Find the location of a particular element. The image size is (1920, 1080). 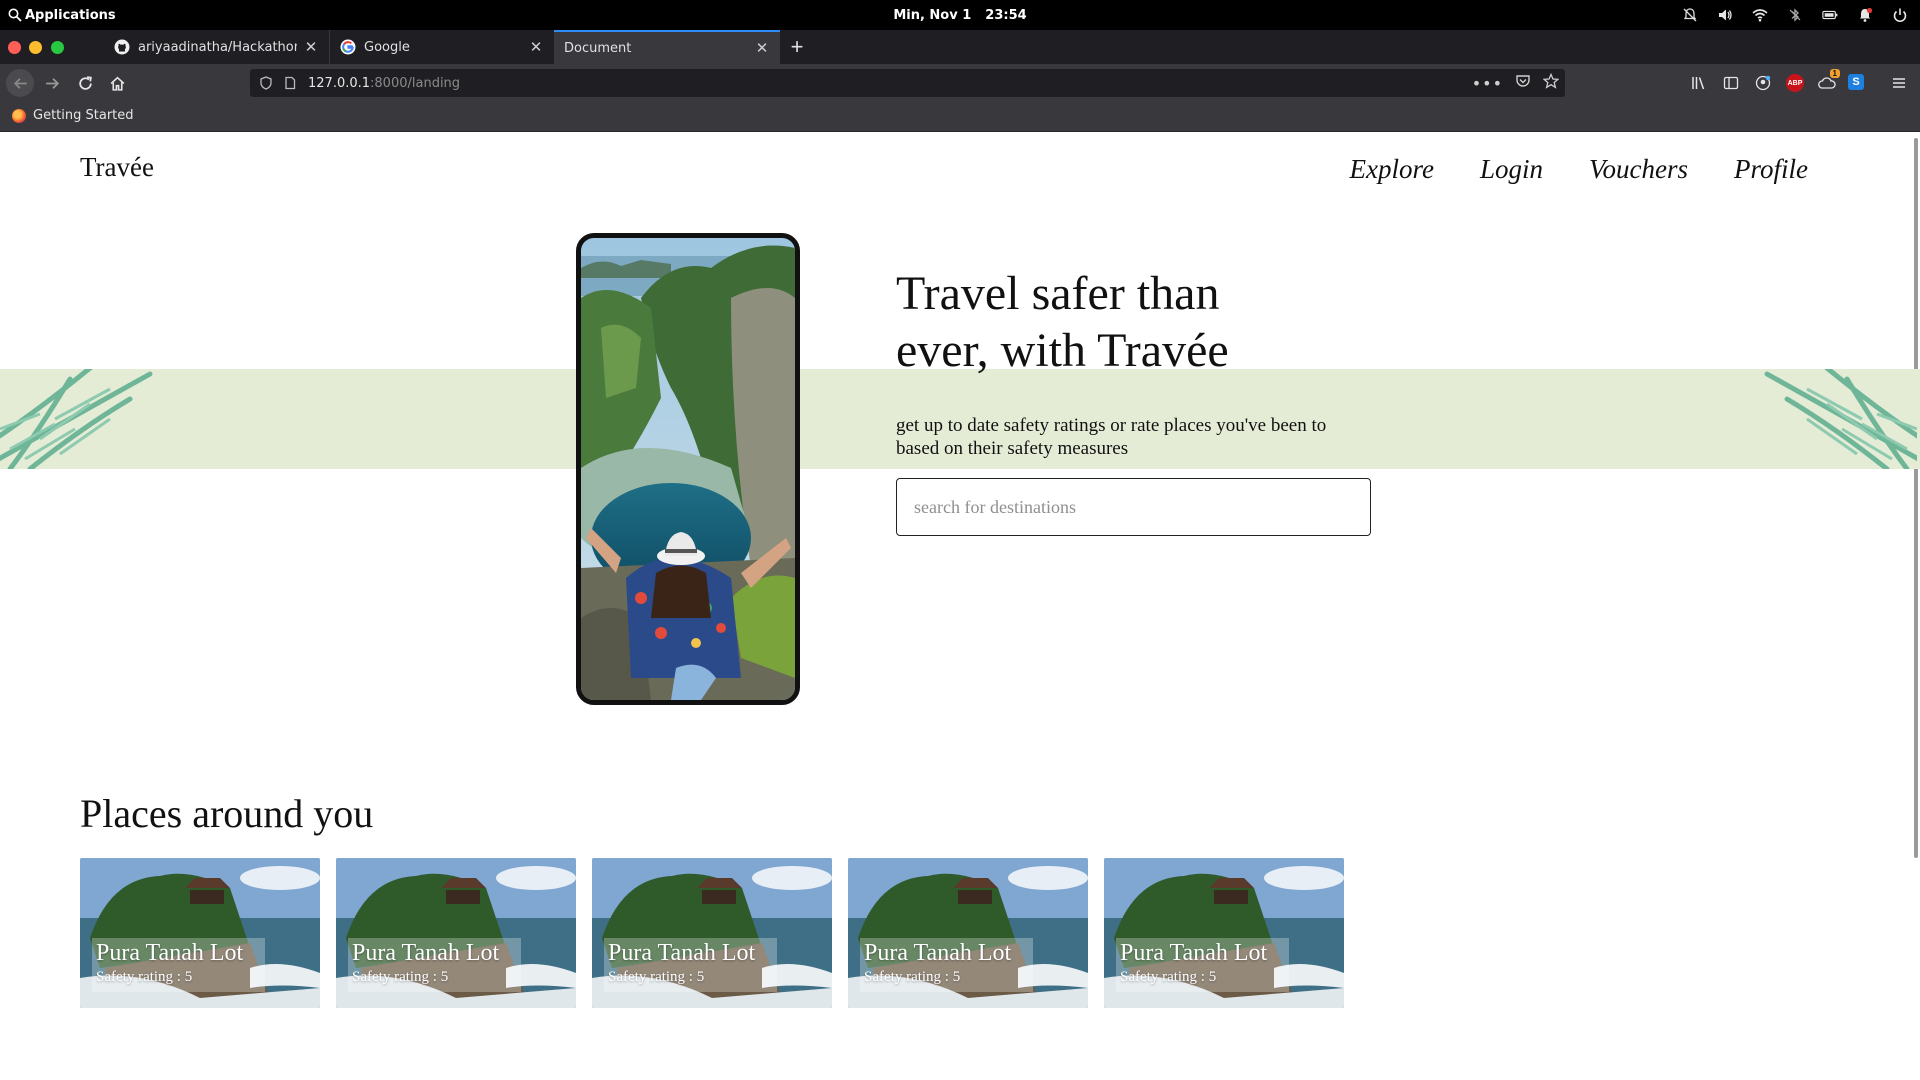

page-actions-icon: ••• is located at coordinates (1487, 83).